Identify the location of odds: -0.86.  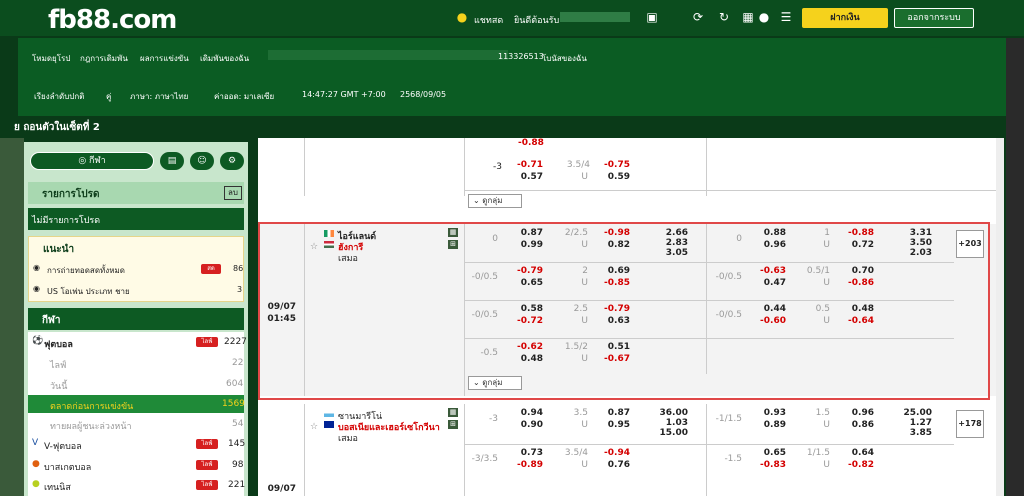
(858, 283).